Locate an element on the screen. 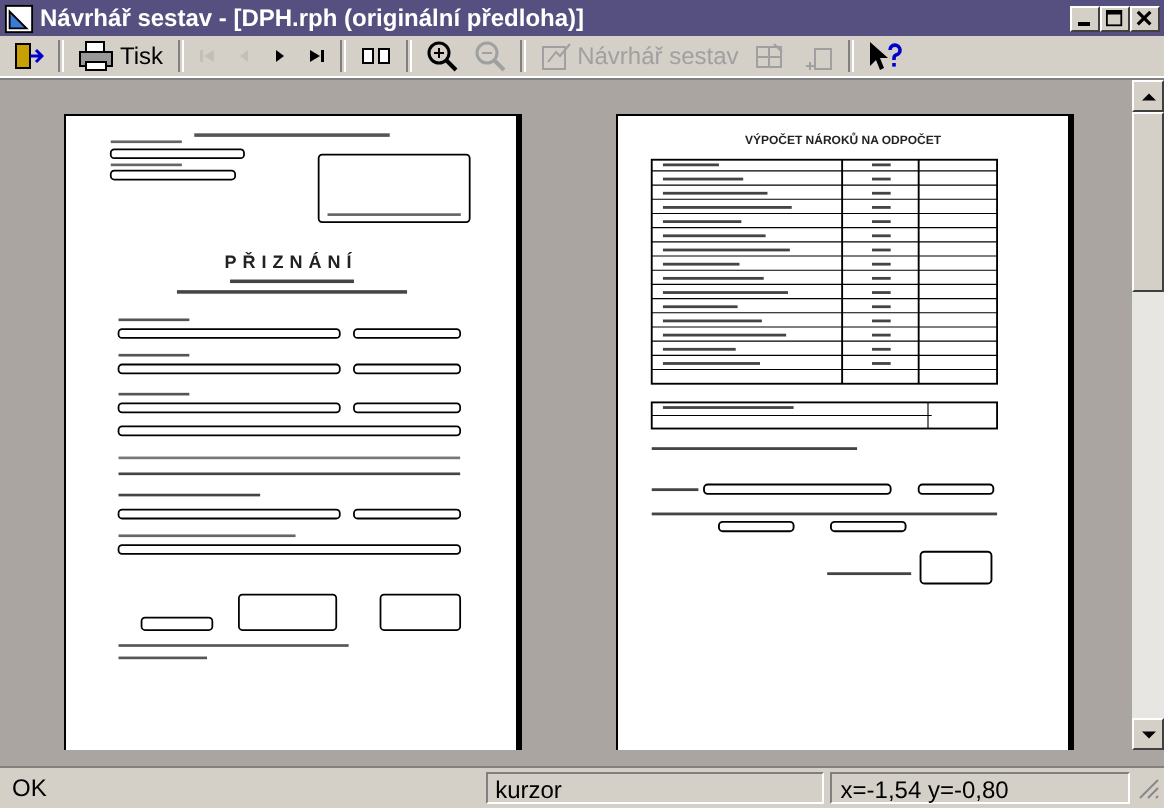 The width and height of the screenshot is (1164, 808). scroll-up-icon is located at coordinates (1148, 96).